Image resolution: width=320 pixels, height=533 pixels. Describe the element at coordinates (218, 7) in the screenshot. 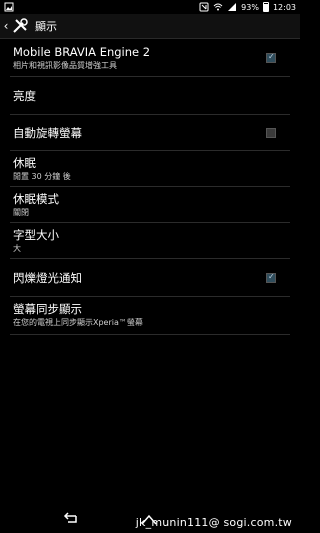

I see `wifi-icon` at that location.